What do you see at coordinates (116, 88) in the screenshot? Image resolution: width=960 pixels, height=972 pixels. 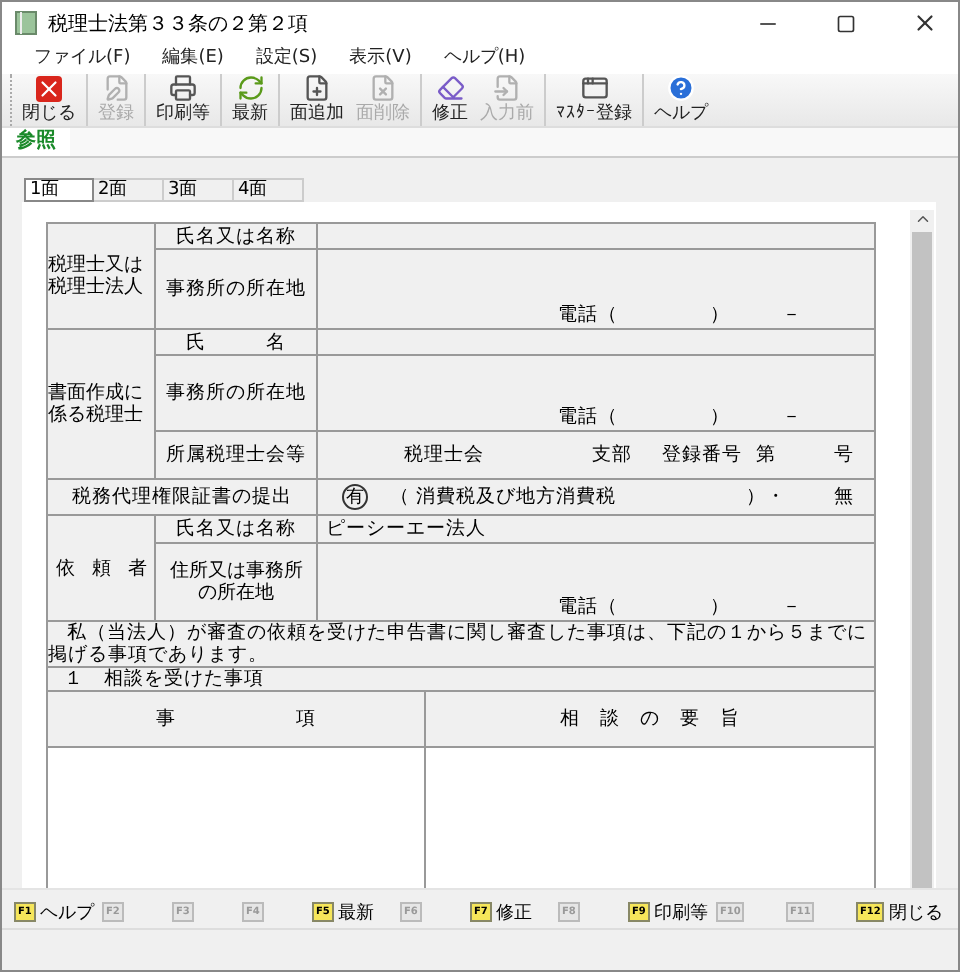 I see `pencil-document-icon` at bounding box center [116, 88].